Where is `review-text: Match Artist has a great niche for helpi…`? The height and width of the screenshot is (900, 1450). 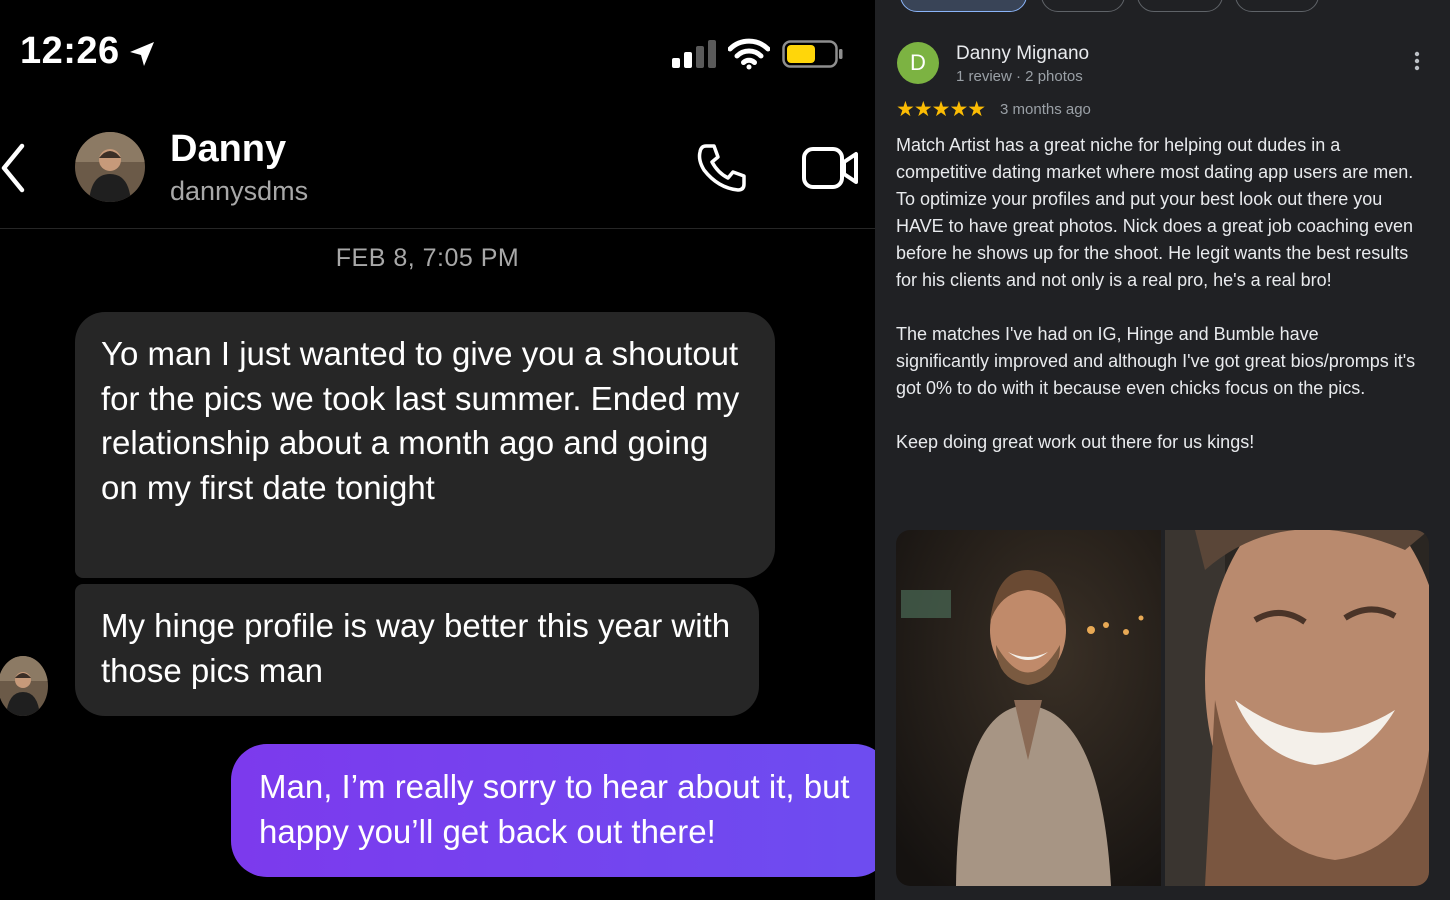
review-text: Match Artist has a great niche for helpi… is located at coordinates (1156, 294).